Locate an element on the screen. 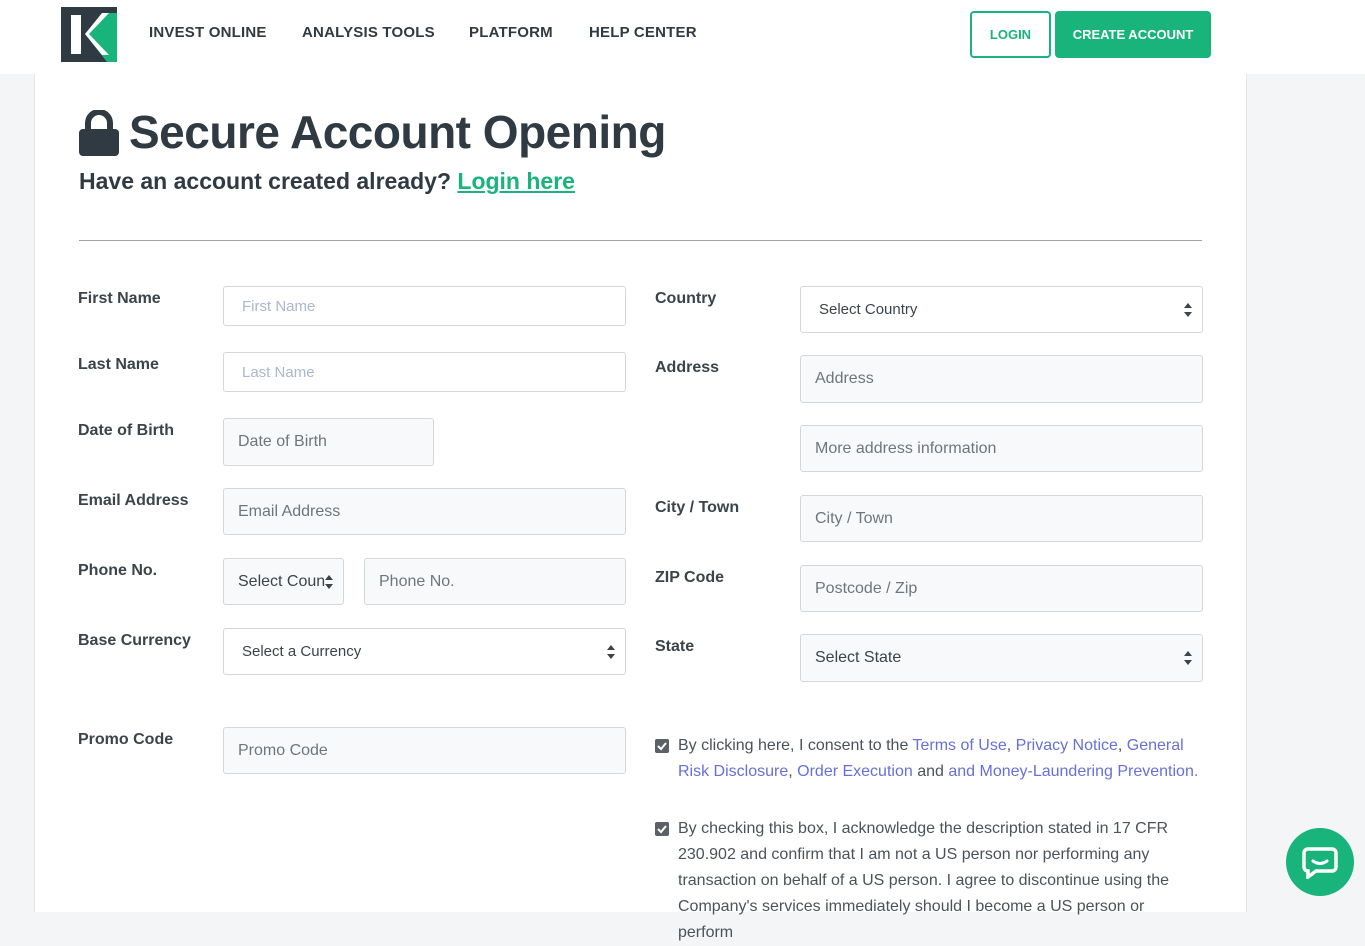 The height and width of the screenshot is (946, 1365). page-title: Secure Account Opening is located at coordinates (397, 132).